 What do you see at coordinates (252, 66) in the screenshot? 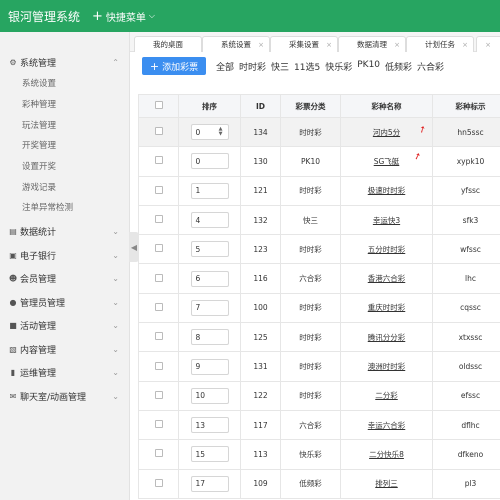
I see `filter-ssc: 时时彩` at bounding box center [252, 66].